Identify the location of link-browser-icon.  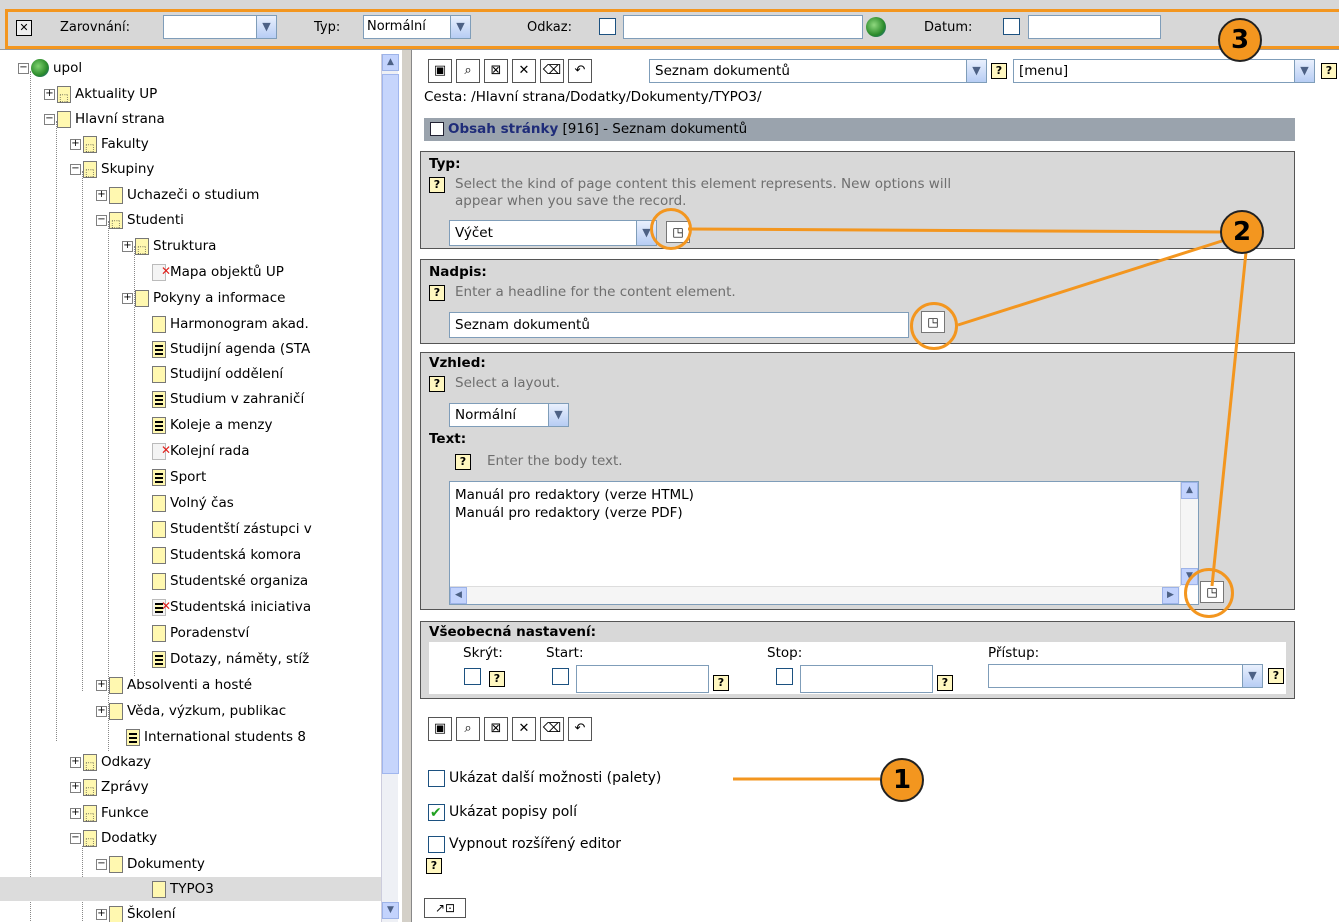
(876, 27).